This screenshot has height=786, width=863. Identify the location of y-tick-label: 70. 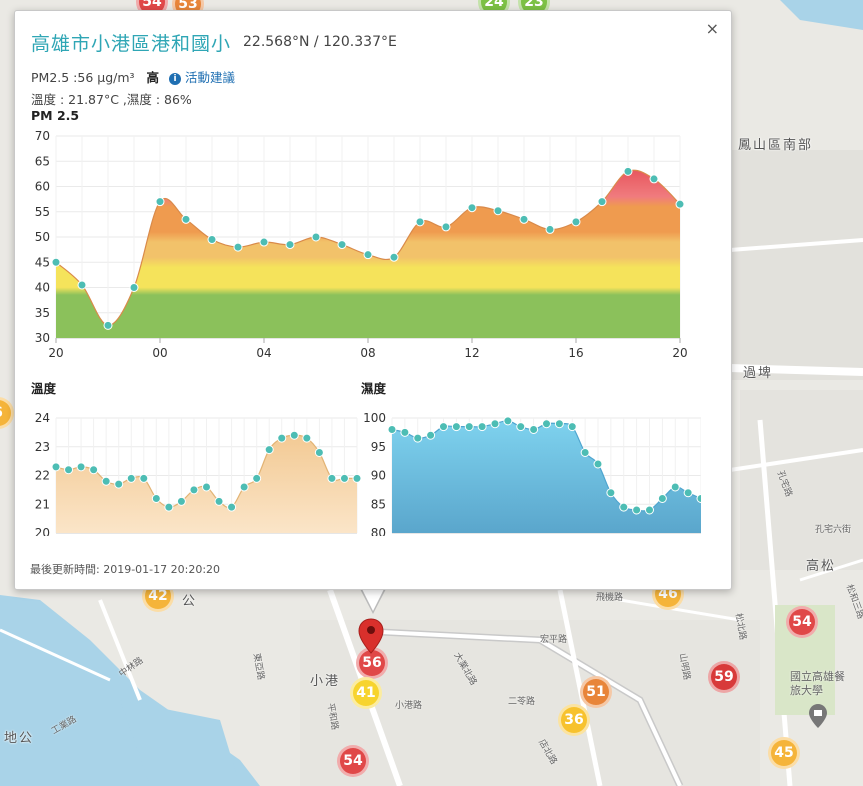
(42, 136).